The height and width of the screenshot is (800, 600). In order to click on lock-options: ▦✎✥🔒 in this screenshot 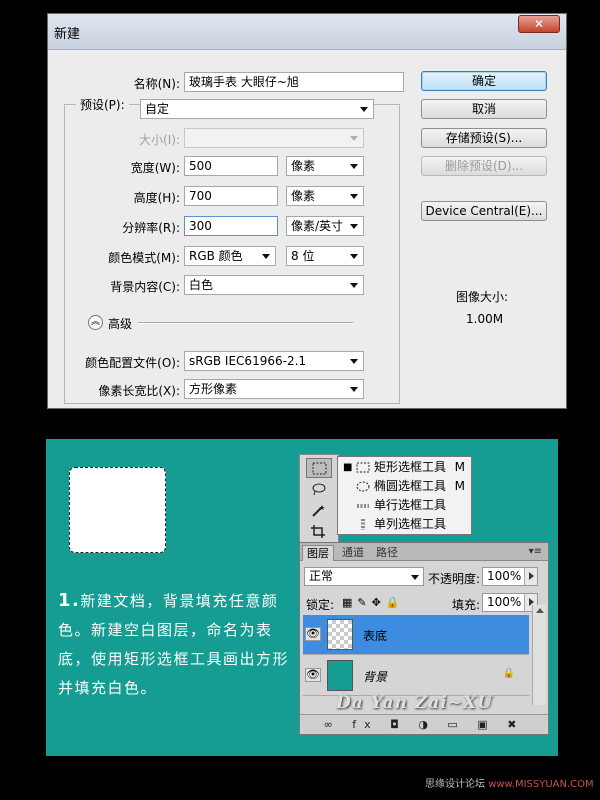, I will do `click(373, 602)`.